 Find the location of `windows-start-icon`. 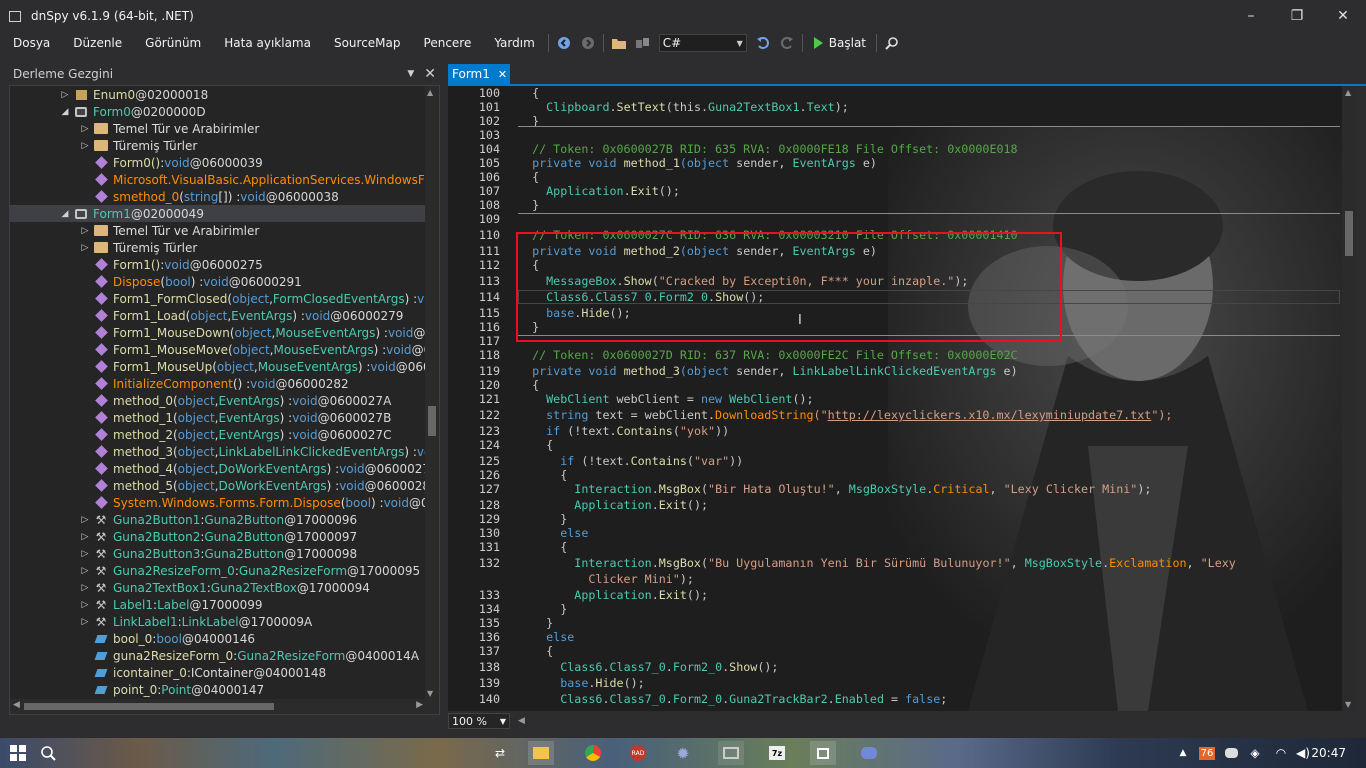

windows-start-icon is located at coordinates (18, 753).